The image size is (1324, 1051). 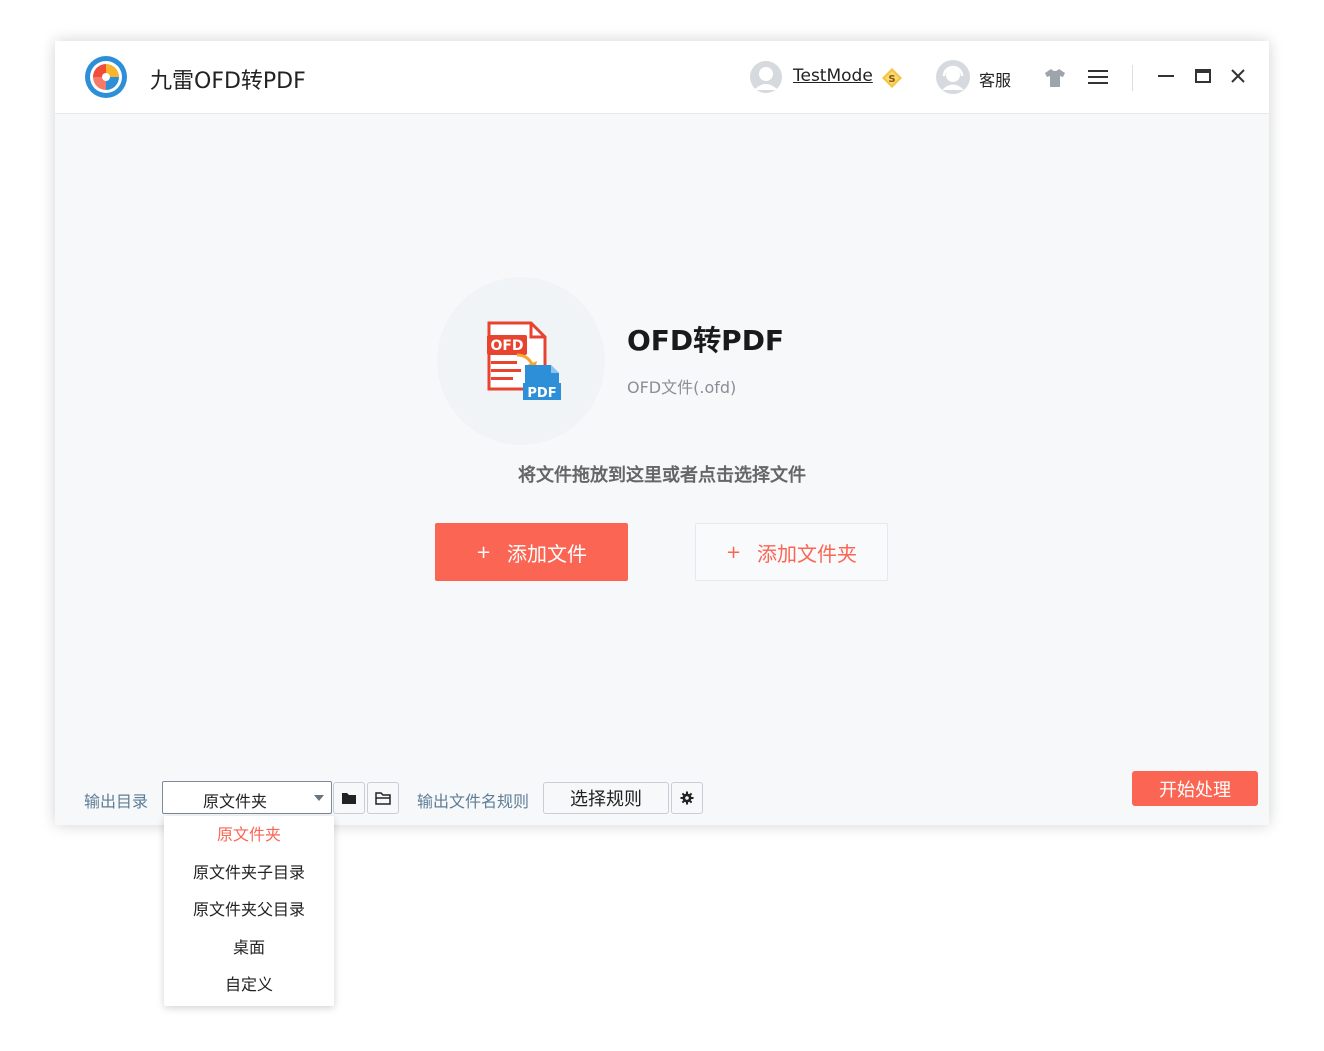 I want to click on add-file-button: + 添加文件, so click(x=531, y=552).